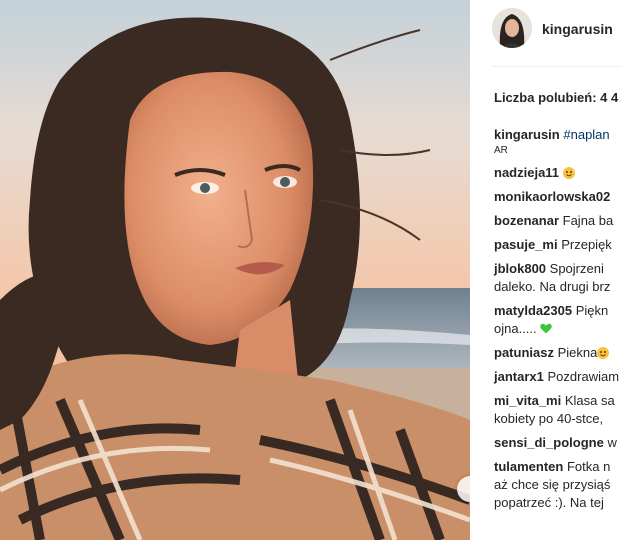 This screenshot has width=622, height=540. What do you see at coordinates (588, 466) in the screenshot?
I see `comment-text: Fotka n` at bounding box center [588, 466].